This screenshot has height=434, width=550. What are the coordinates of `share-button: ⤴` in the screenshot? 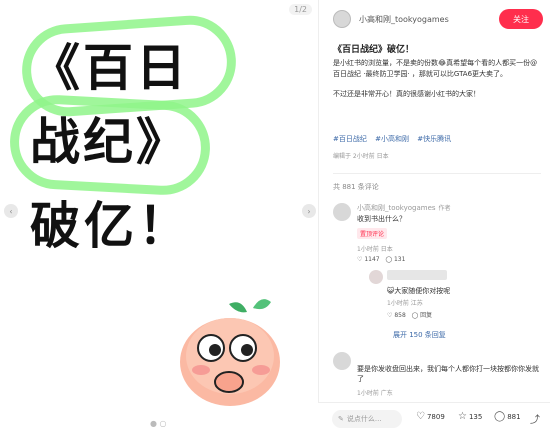 It's located at (536, 418).